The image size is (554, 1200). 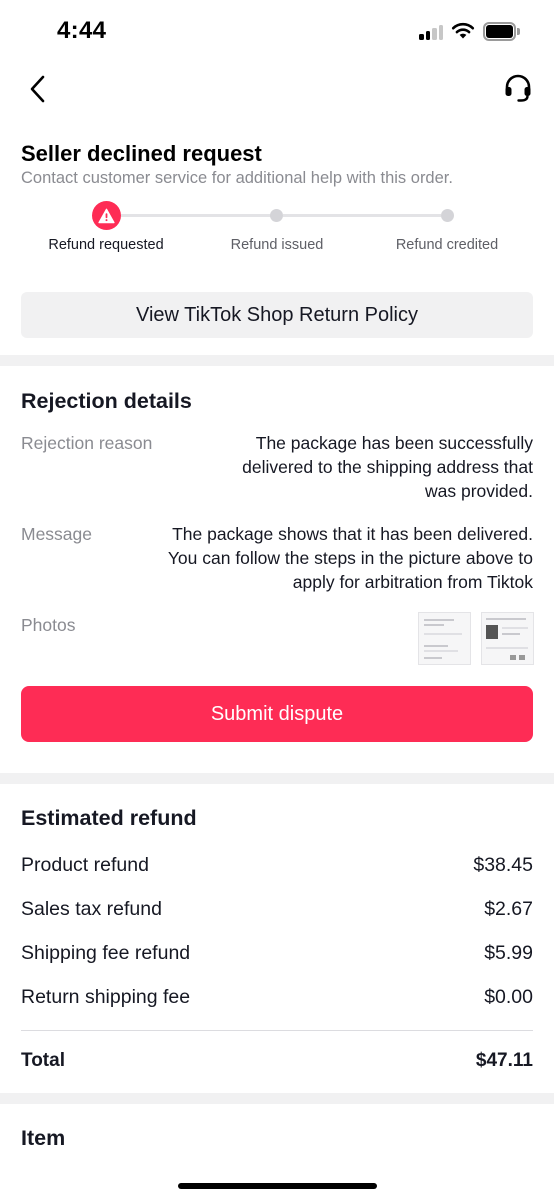 I want to click on refund-row-label: Return shipping fee, so click(x=106, y=997).